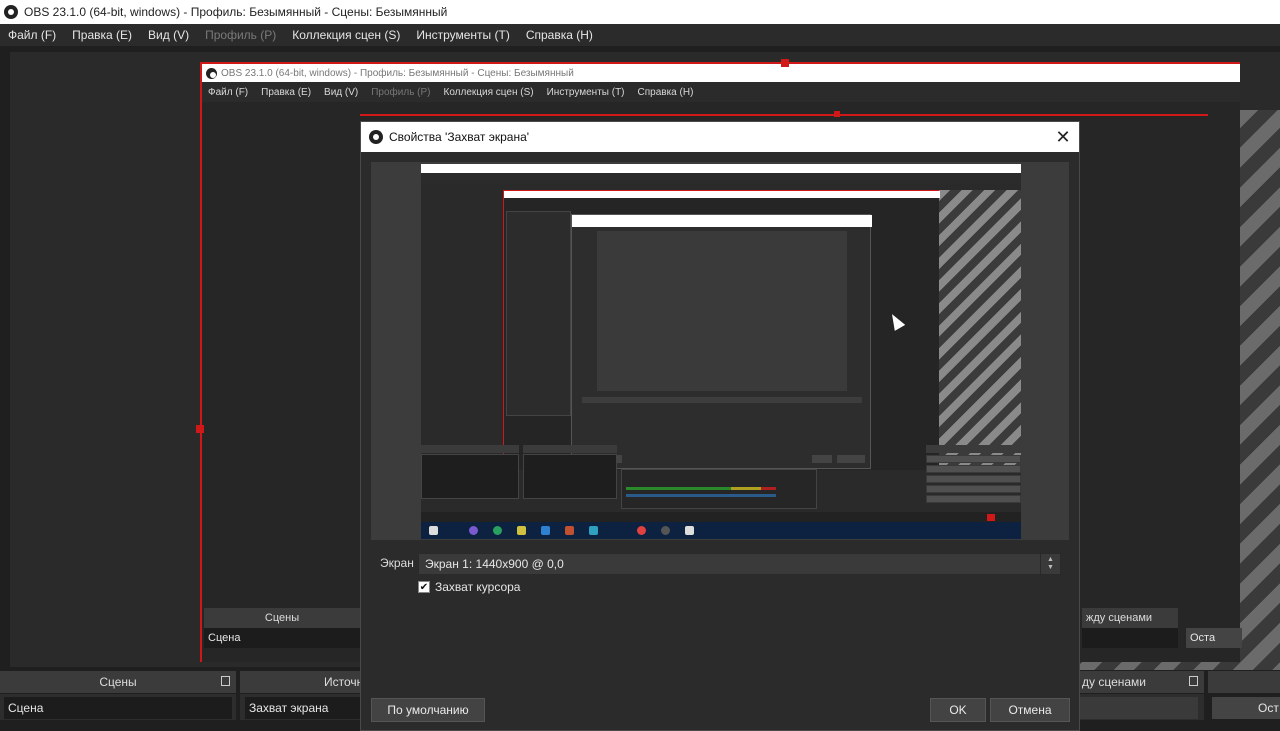  Describe the element at coordinates (102, 35) in the screenshot. I see `menu-edit: Правка (E)` at that location.